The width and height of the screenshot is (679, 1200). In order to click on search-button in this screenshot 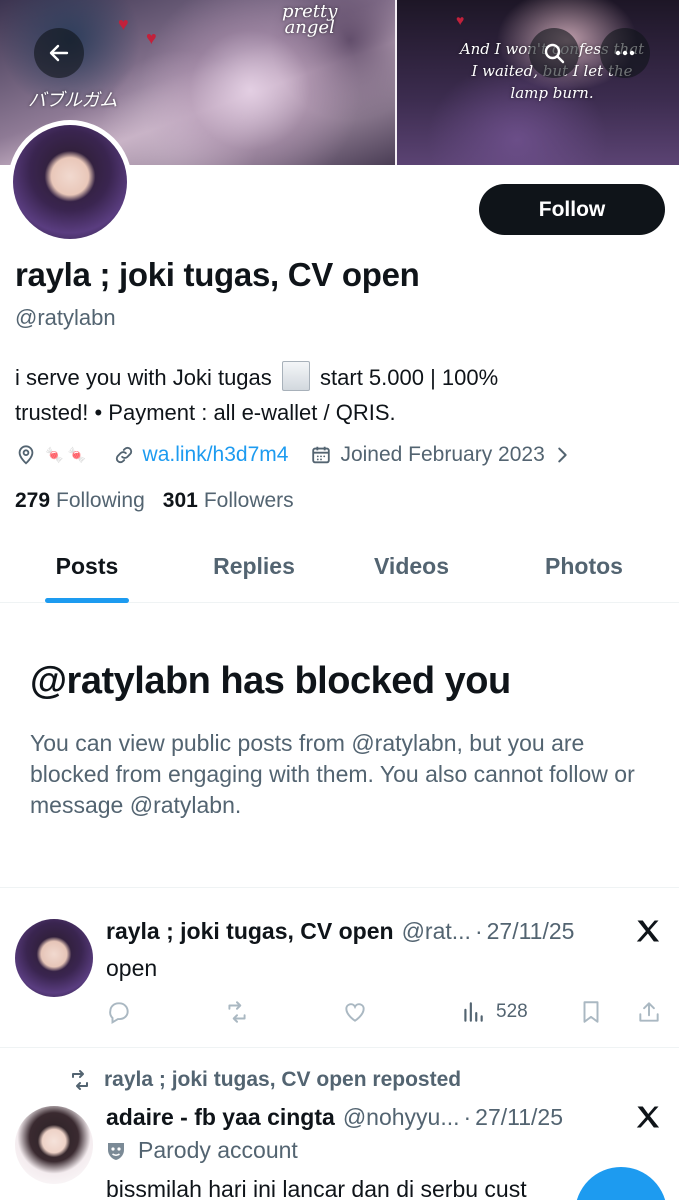, I will do `click(554, 53)`.